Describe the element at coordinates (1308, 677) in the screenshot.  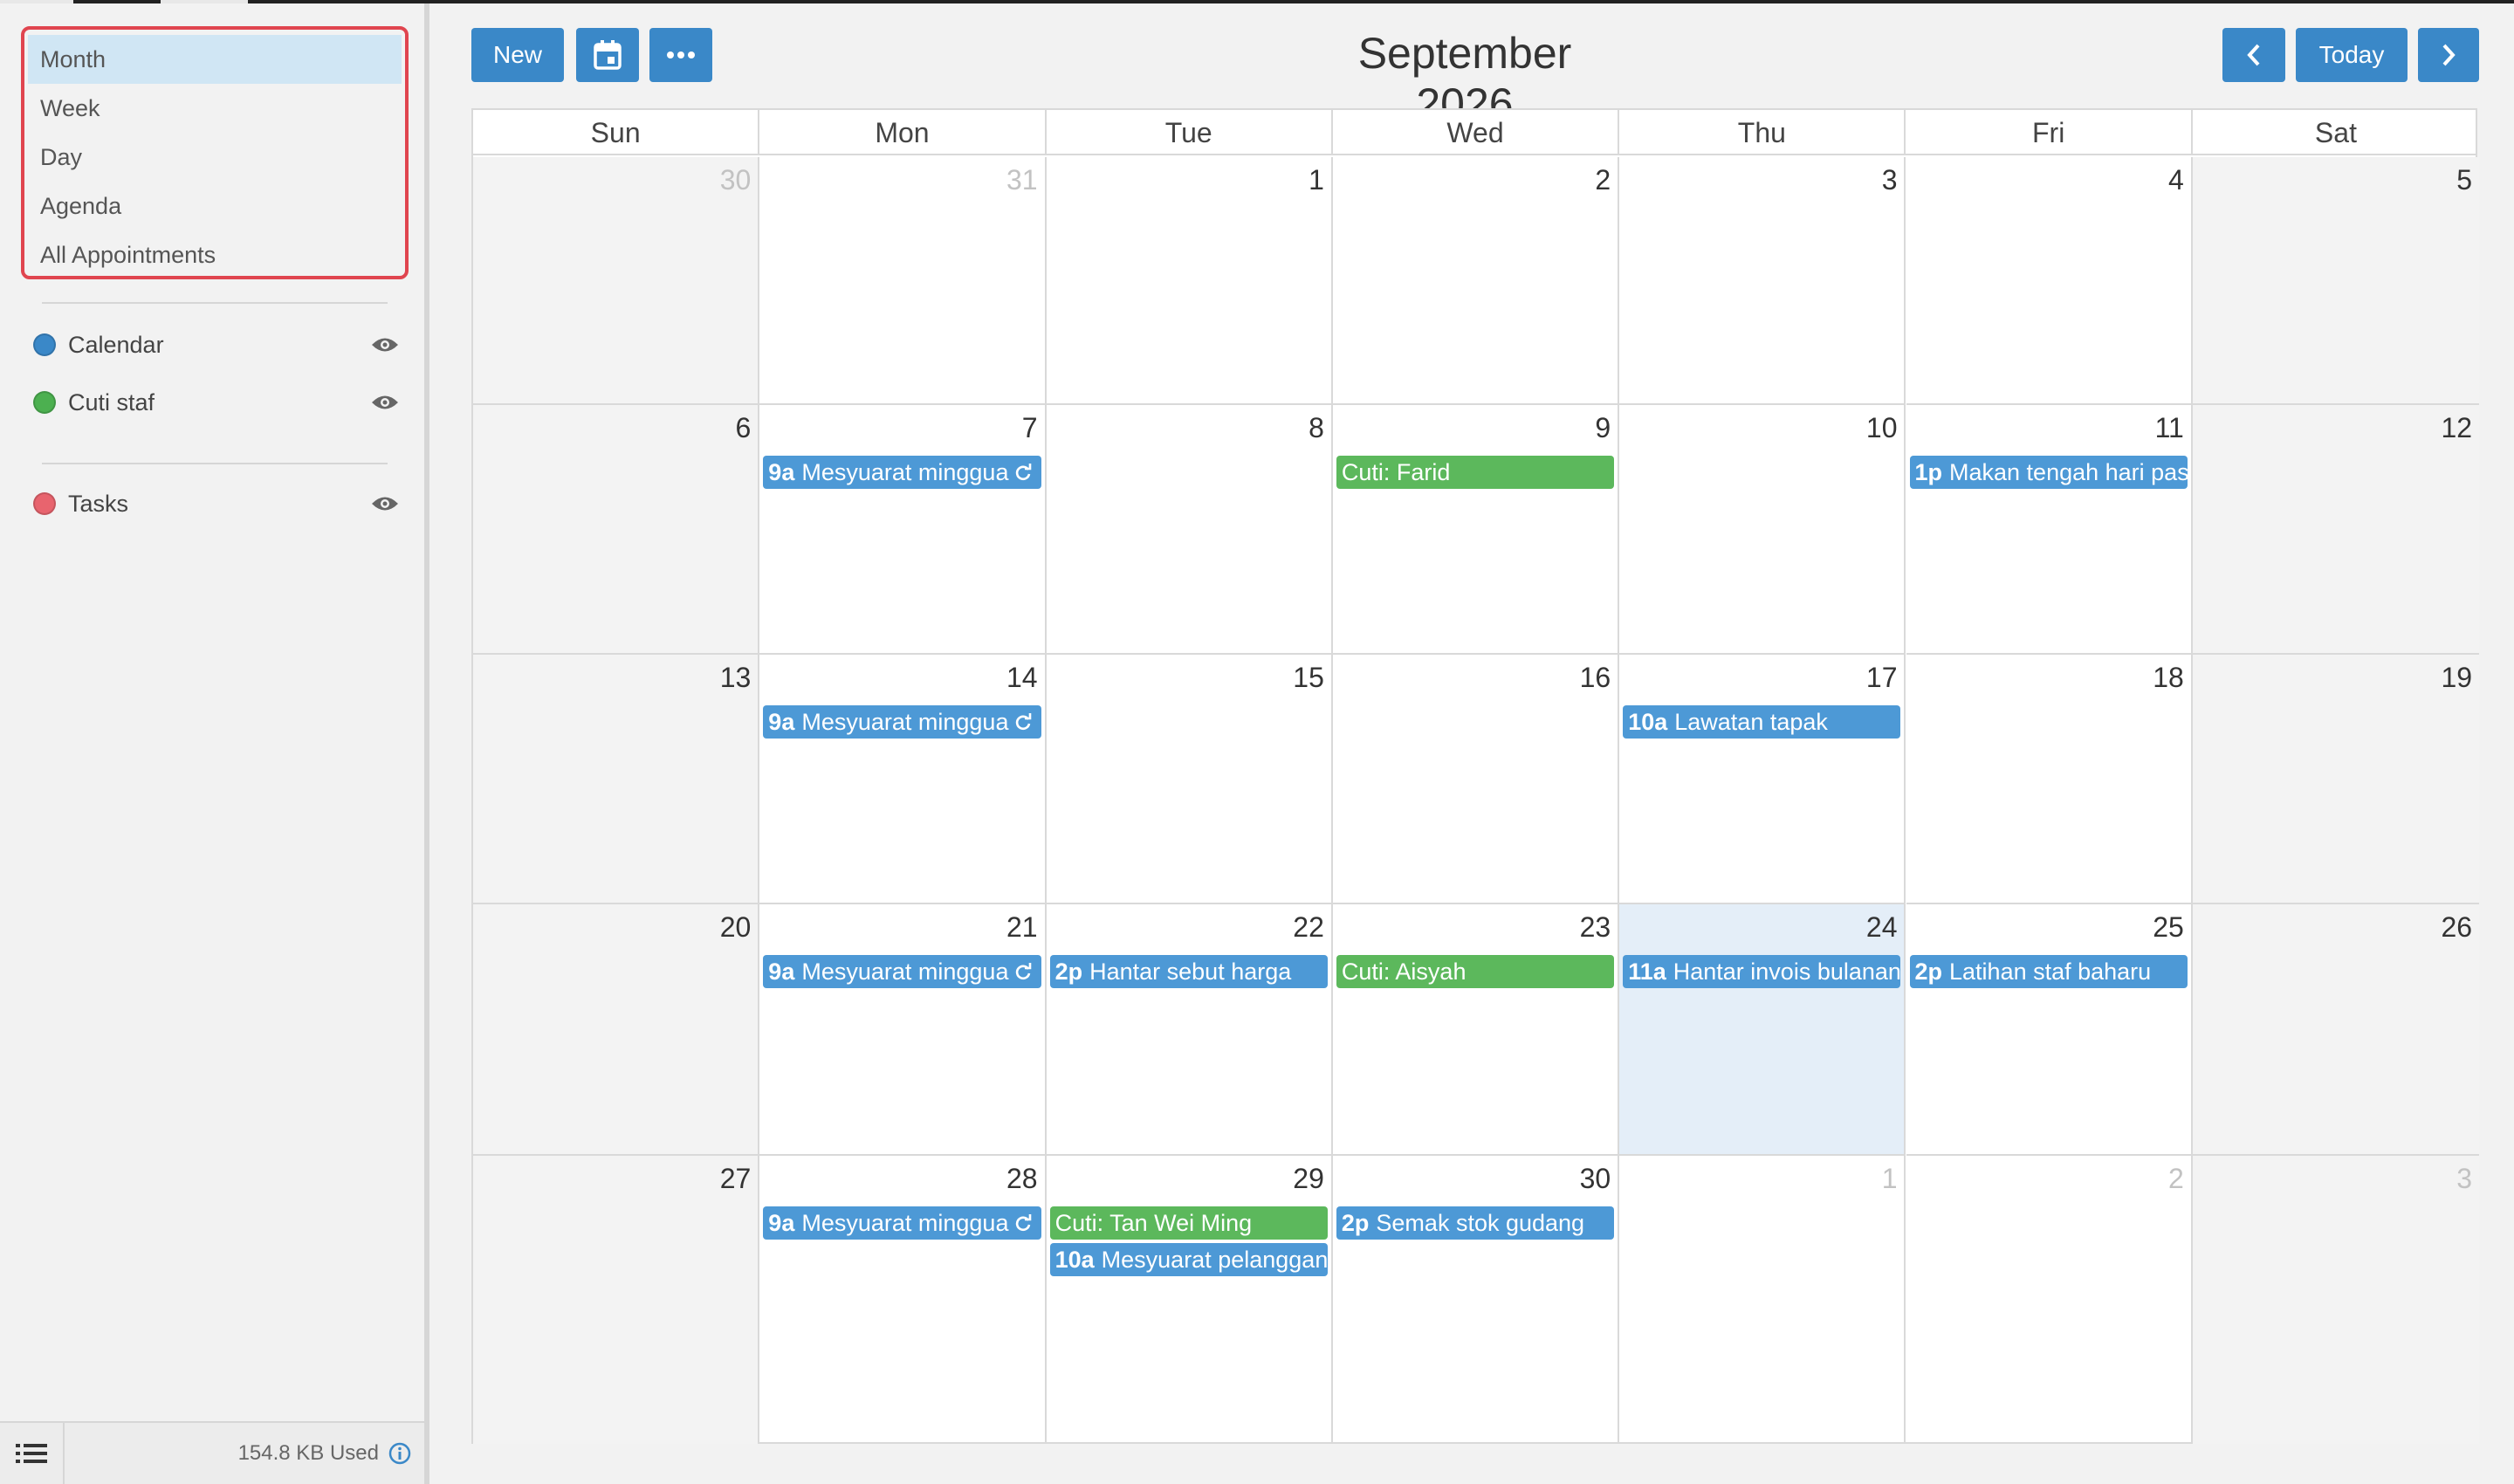
I see `day-number: 15` at that location.